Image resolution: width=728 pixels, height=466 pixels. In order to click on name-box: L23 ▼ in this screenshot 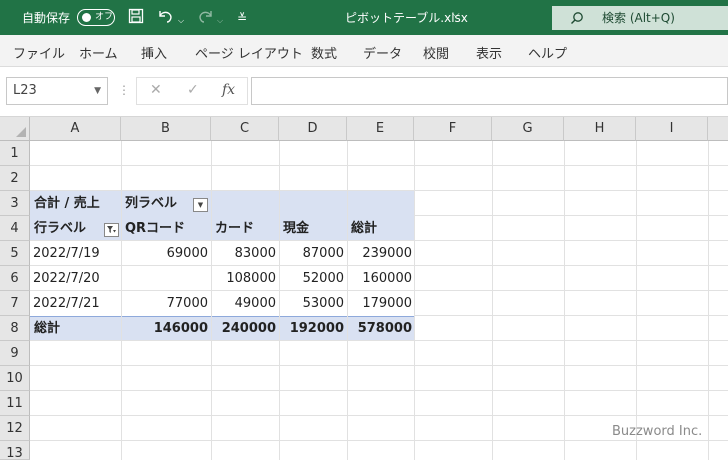, I will do `click(57, 91)`.